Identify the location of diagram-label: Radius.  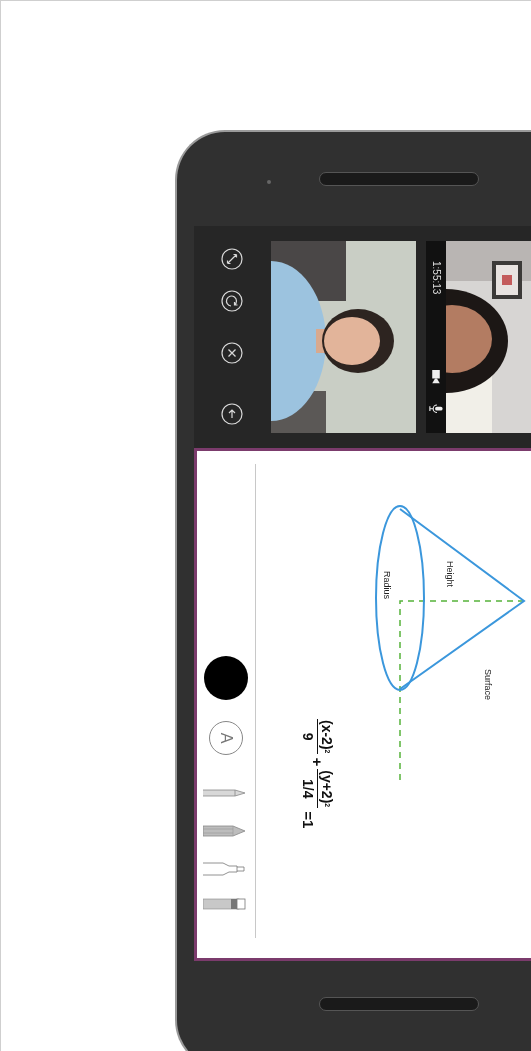
(386, 585).